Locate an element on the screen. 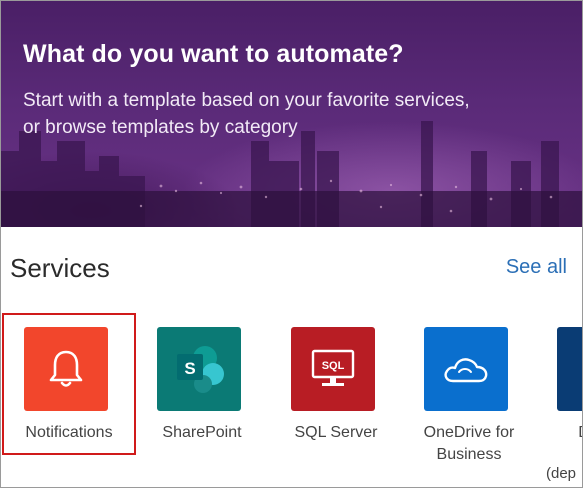 The image size is (583, 488). hero-subtitle-line-2: or browse templates by category is located at coordinates (160, 127).